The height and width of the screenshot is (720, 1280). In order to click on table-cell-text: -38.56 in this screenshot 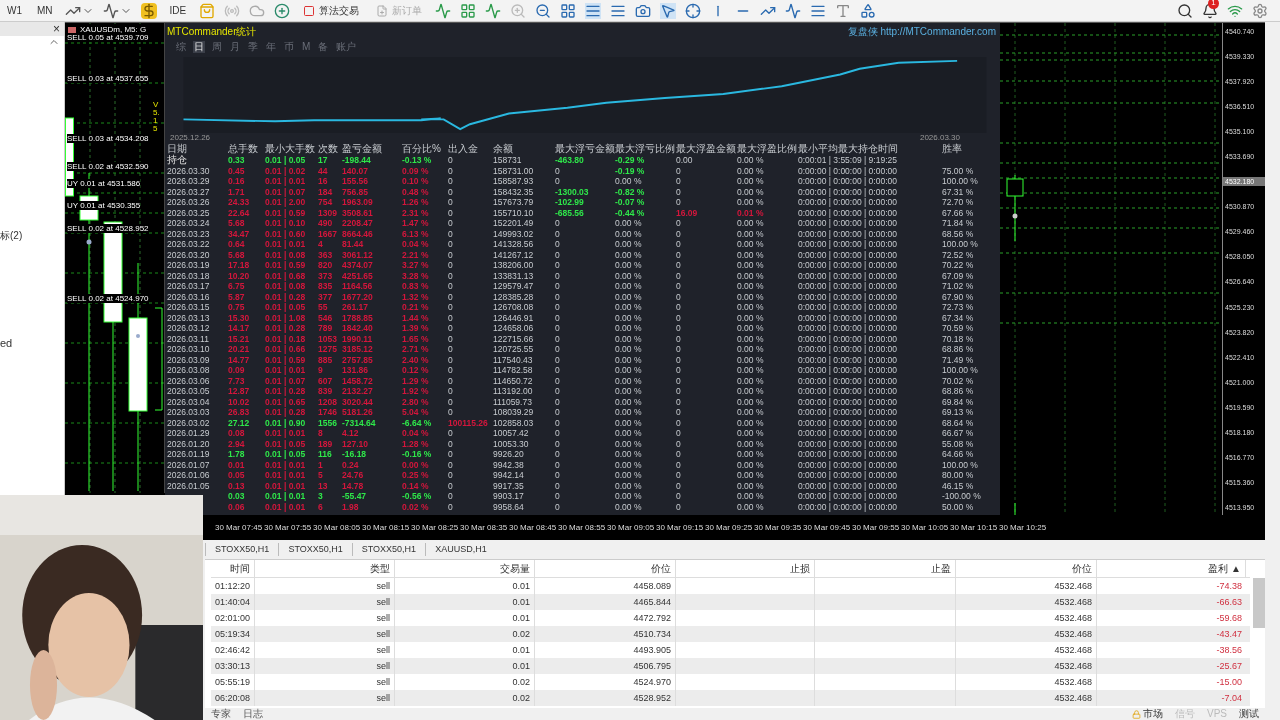, I will do `click(1229, 650)`.